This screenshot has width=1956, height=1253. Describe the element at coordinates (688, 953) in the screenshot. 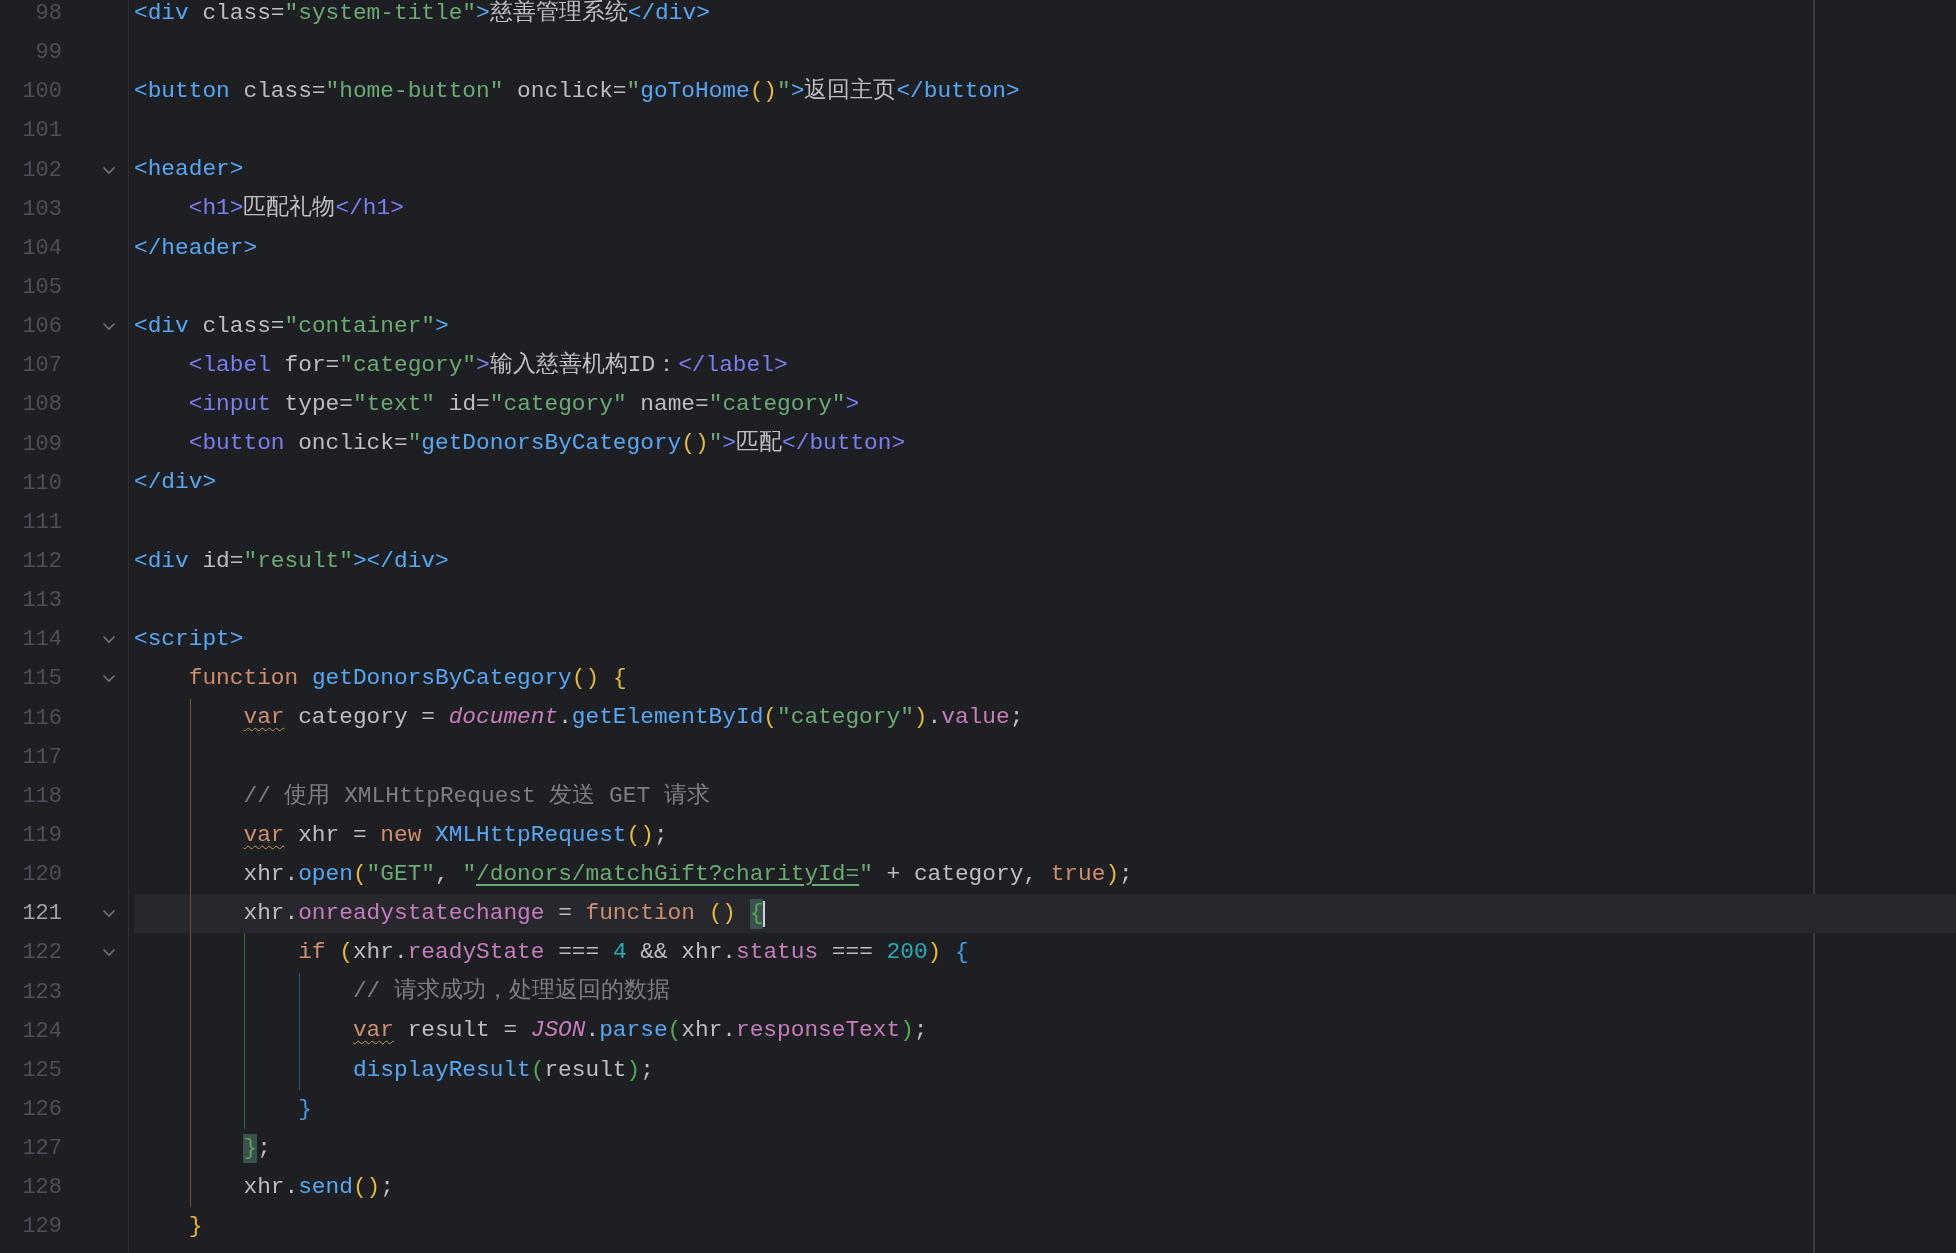

I see `code-text: && xhr.` at that location.